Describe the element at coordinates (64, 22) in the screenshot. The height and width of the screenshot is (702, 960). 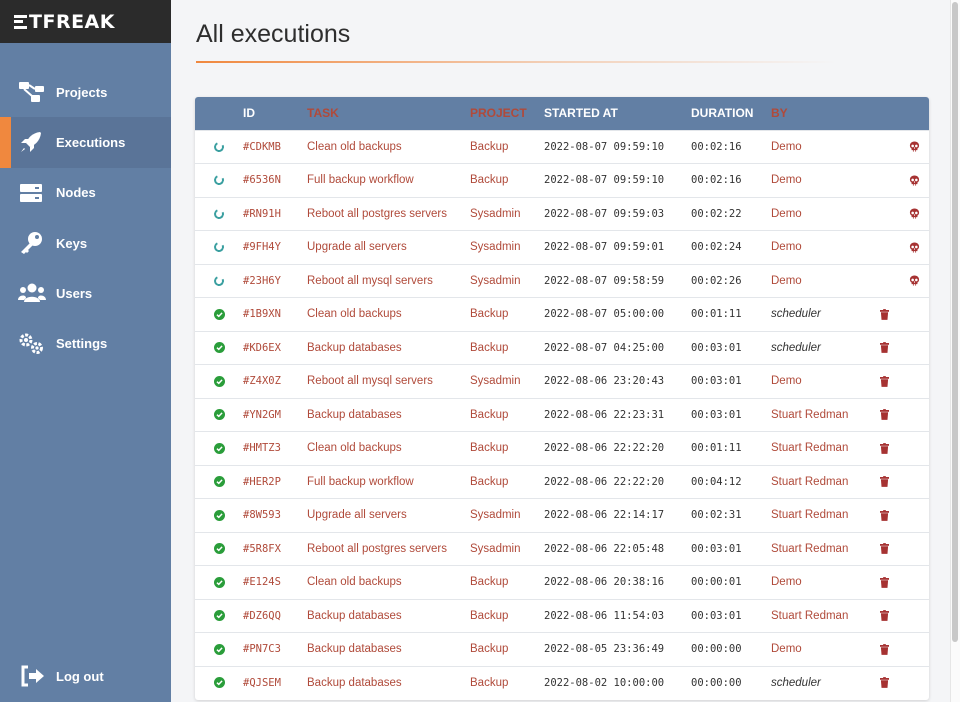
I see `app-logo: TFREAK` at that location.